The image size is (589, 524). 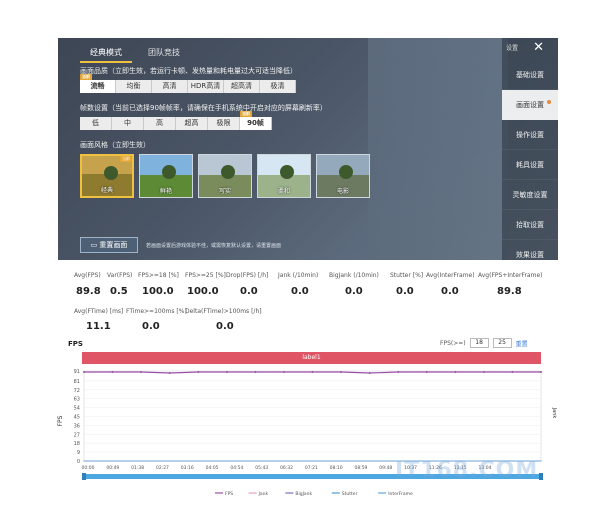 What do you see at coordinates (256, 120) in the screenshot?
I see `fps-option: 90帧 当前` at bounding box center [256, 120].